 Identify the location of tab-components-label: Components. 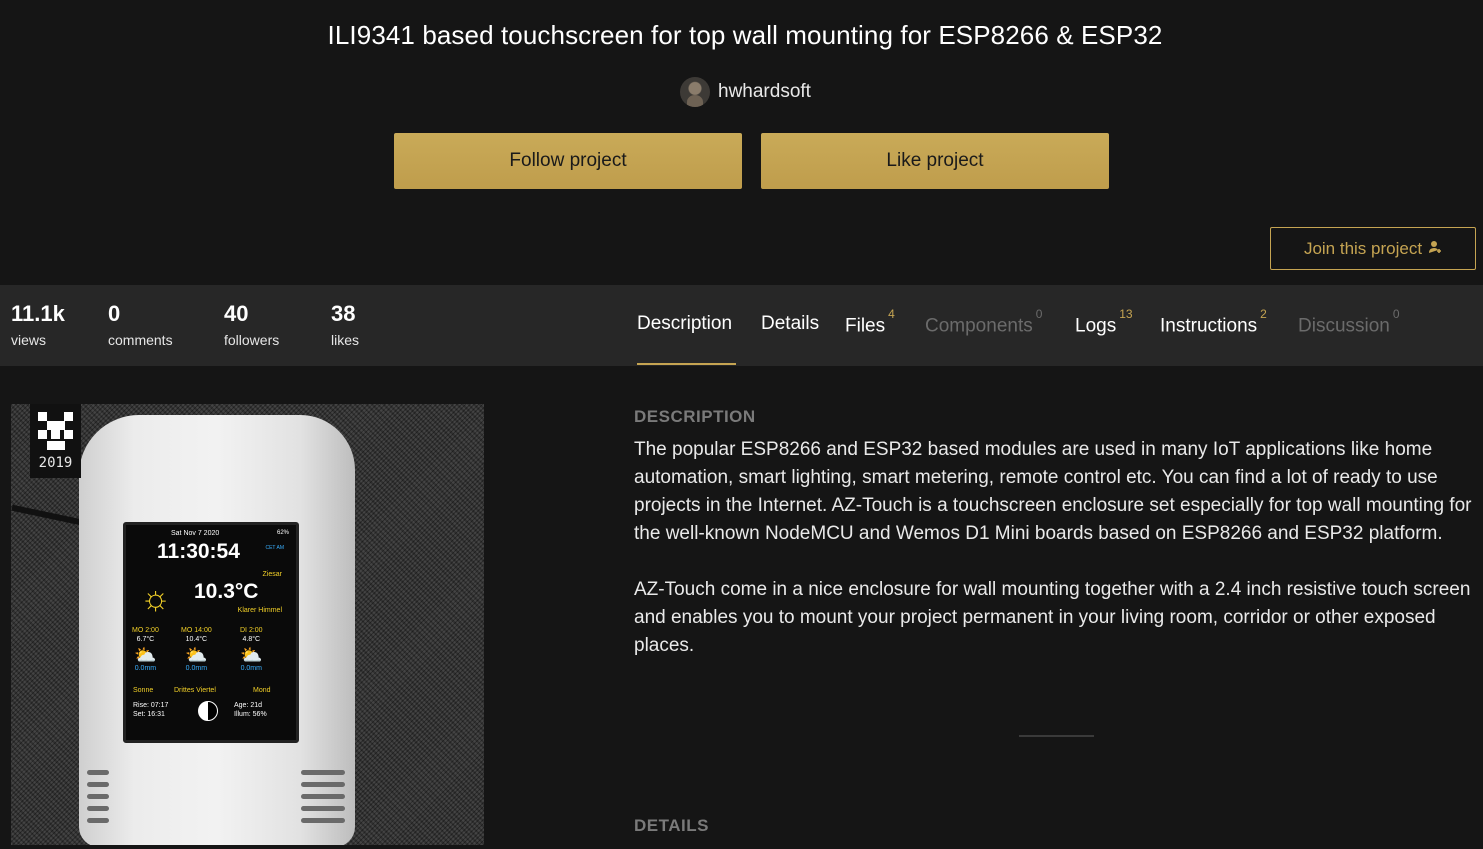
(979, 326).